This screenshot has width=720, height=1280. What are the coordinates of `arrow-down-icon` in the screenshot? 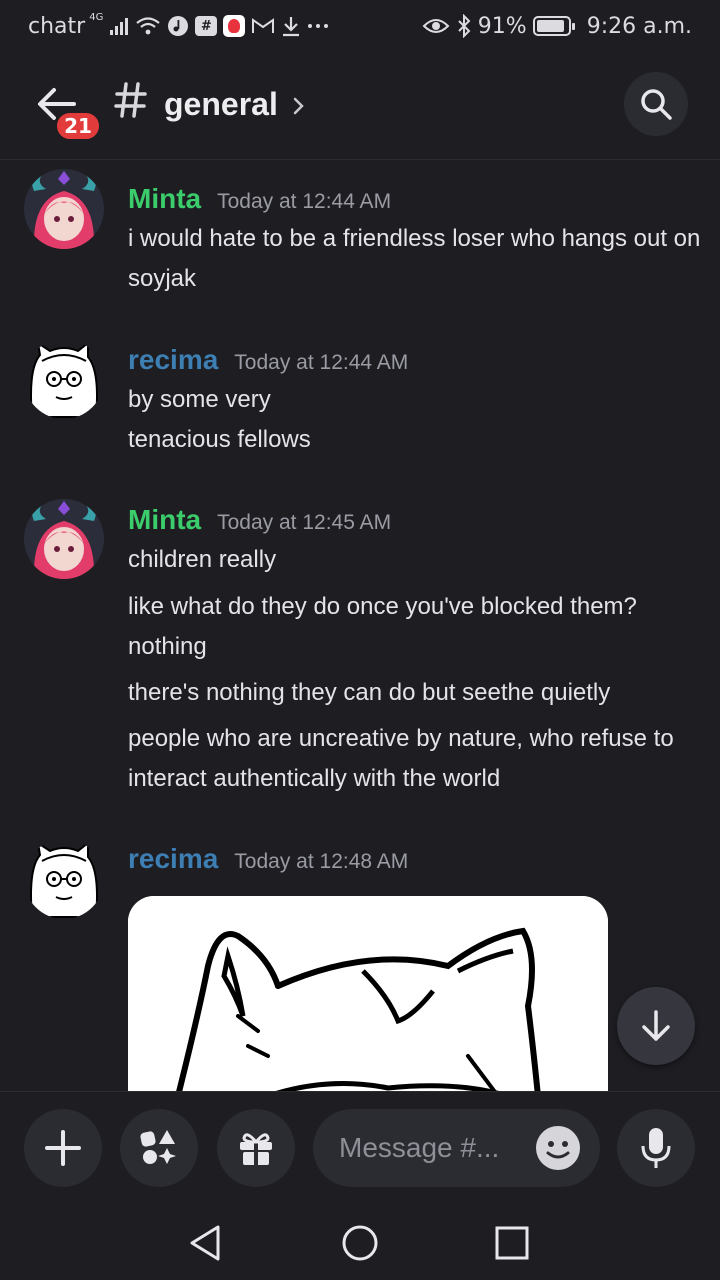 It's located at (656, 1025).